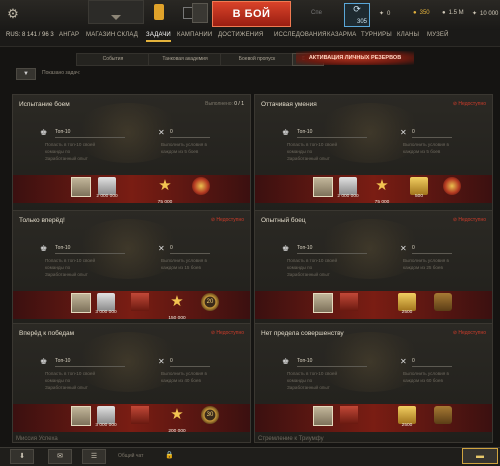 This screenshot has height=466, width=500. What do you see at coordinates (376, 35) in the screenshot?
I see `nav-item-8: ТУРНИРЫ` at bounding box center [376, 35].